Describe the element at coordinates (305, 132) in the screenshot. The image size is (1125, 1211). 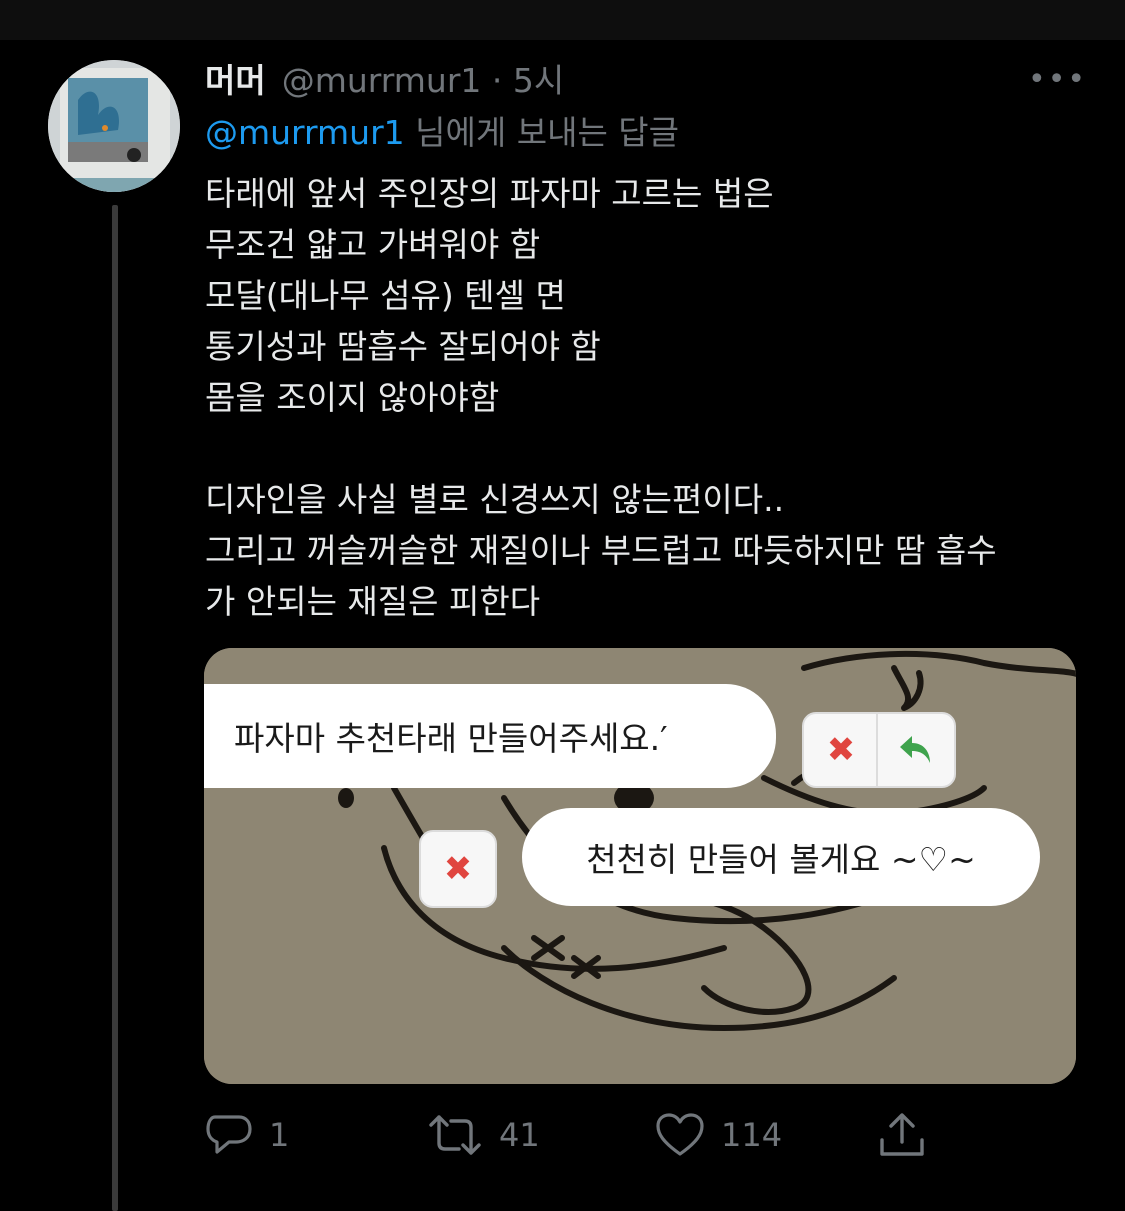
I see `replying-to-mention: @murrmur1` at that location.